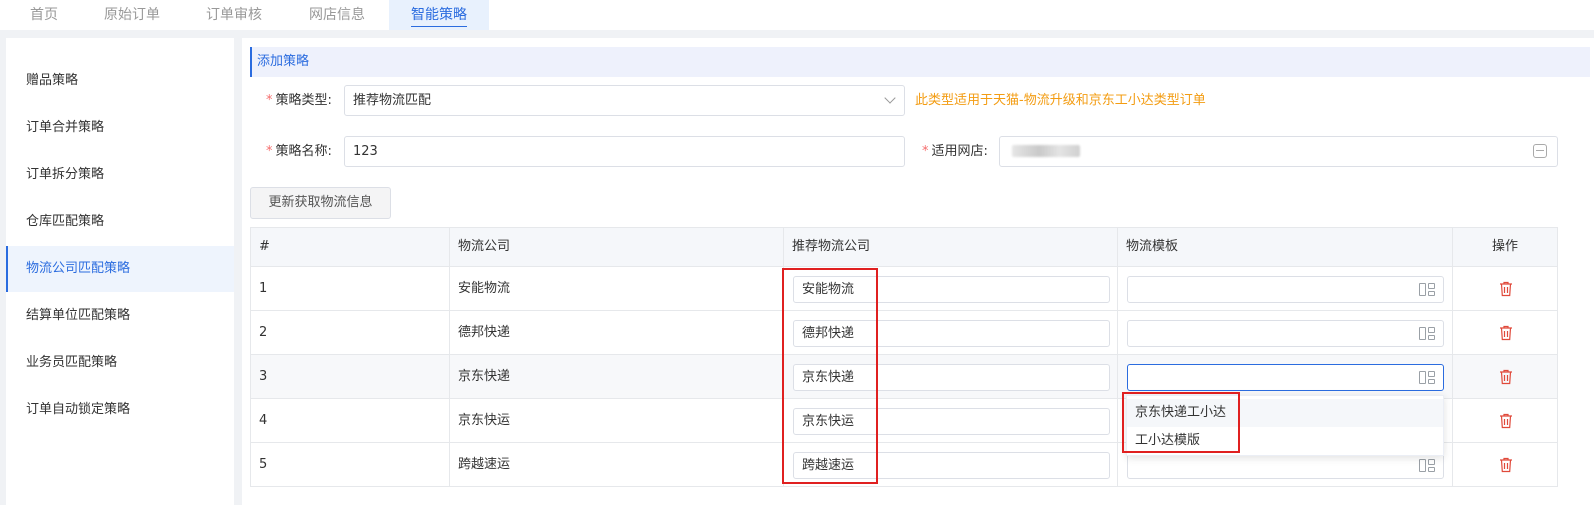 The image size is (1594, 505). What do you see at coordinates (120, 128) in the screenshot?
I see `sidebar-item-order-merge: 订单合并策略` at bounding box center [120, 128].